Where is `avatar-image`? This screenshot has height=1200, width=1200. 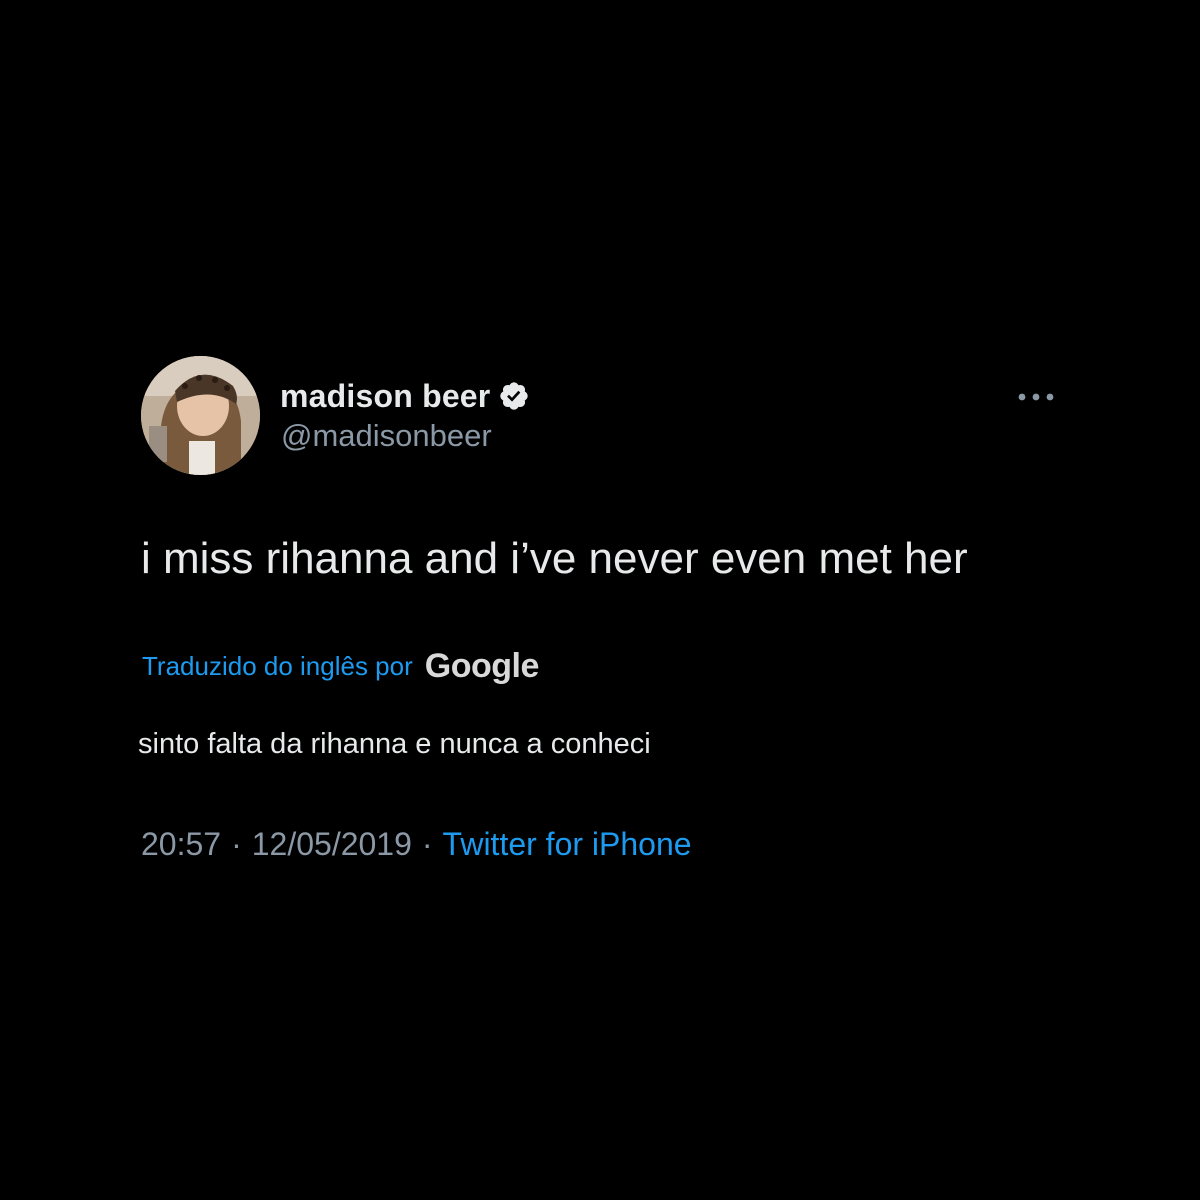
avatar-image is located at coordinates (200, 415).